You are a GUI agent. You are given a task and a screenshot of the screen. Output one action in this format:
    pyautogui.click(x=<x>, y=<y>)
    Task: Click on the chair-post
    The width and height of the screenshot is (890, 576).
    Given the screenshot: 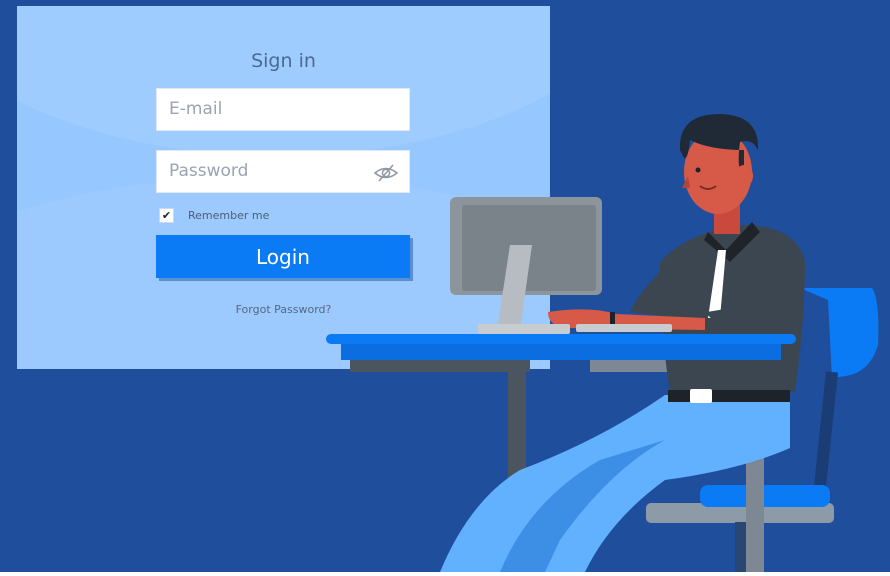 What is the action you would take?
    pyautogui.click(x=825, y=436)
    